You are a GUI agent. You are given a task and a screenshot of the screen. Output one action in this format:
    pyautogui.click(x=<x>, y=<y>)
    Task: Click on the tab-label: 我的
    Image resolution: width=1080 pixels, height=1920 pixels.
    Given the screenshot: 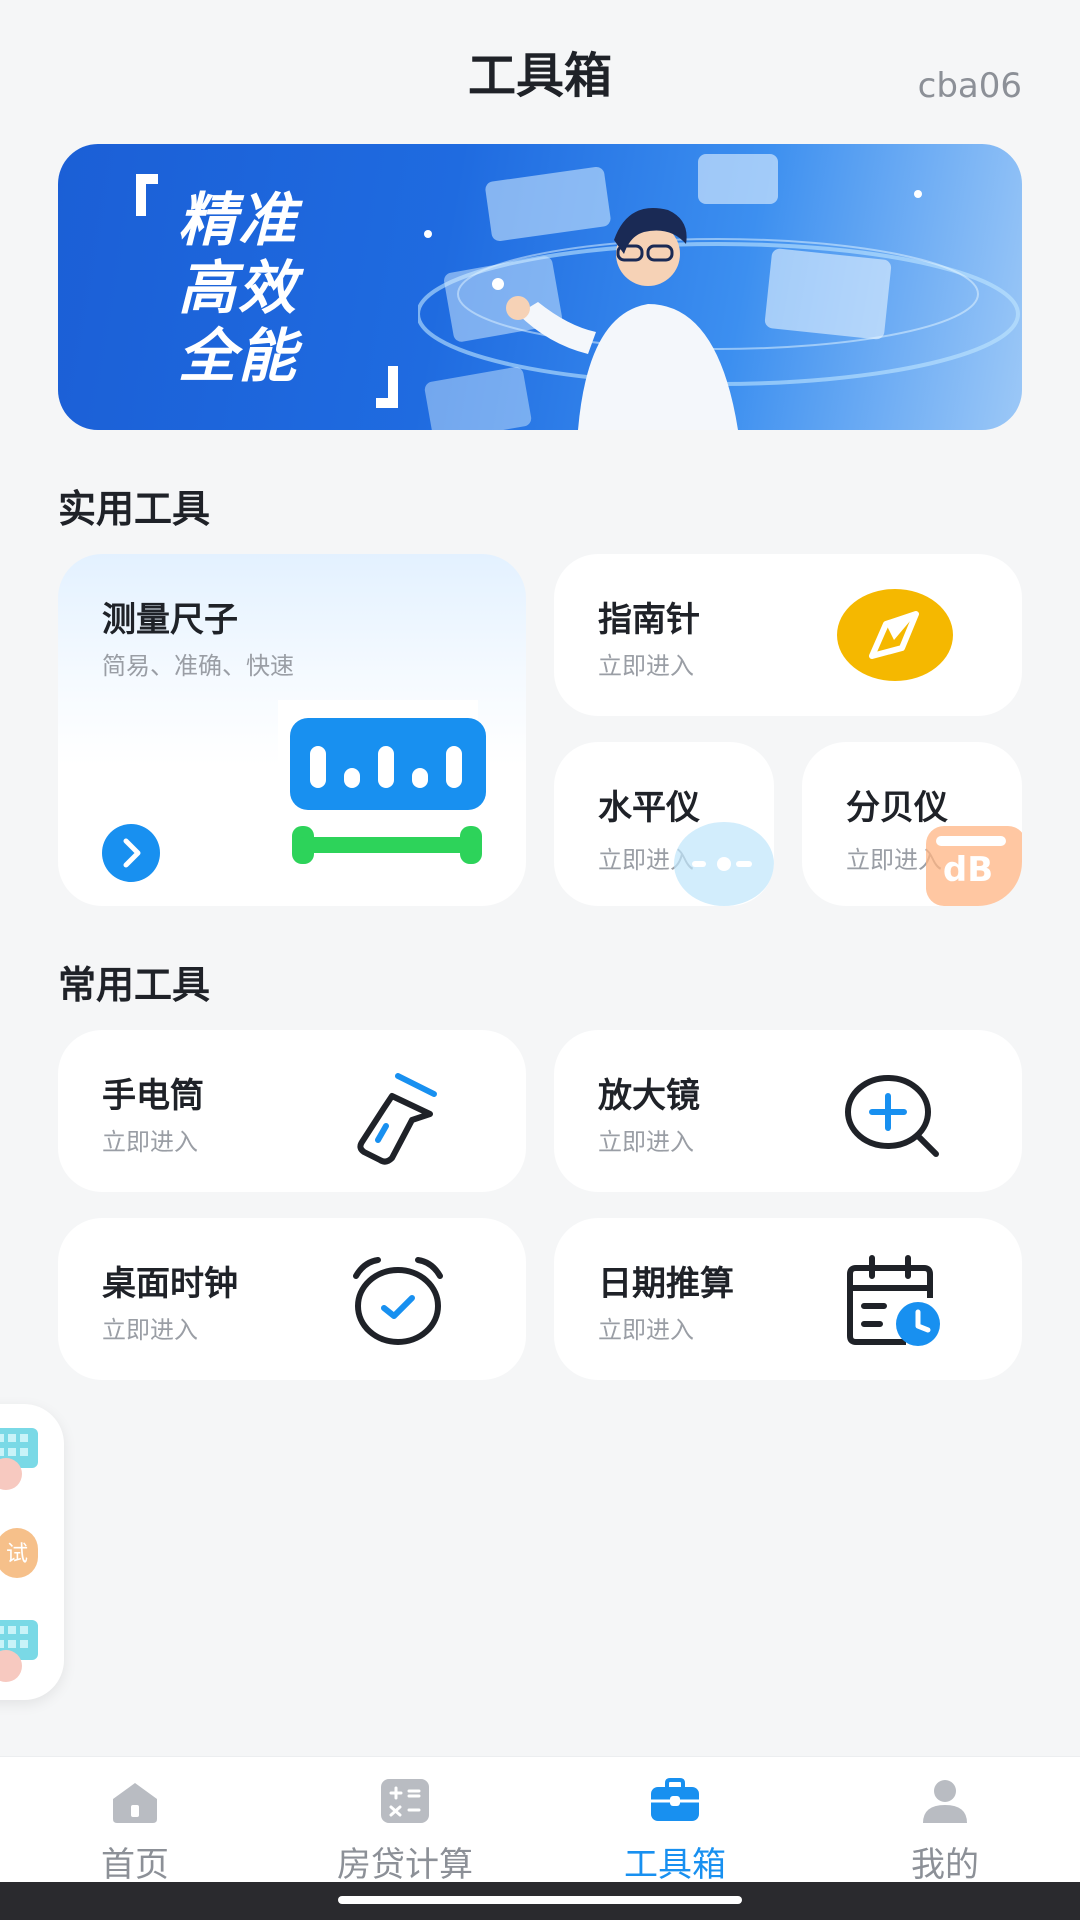 What is the action you would take?
    pyautogui.click(x=945, y=1865)
    